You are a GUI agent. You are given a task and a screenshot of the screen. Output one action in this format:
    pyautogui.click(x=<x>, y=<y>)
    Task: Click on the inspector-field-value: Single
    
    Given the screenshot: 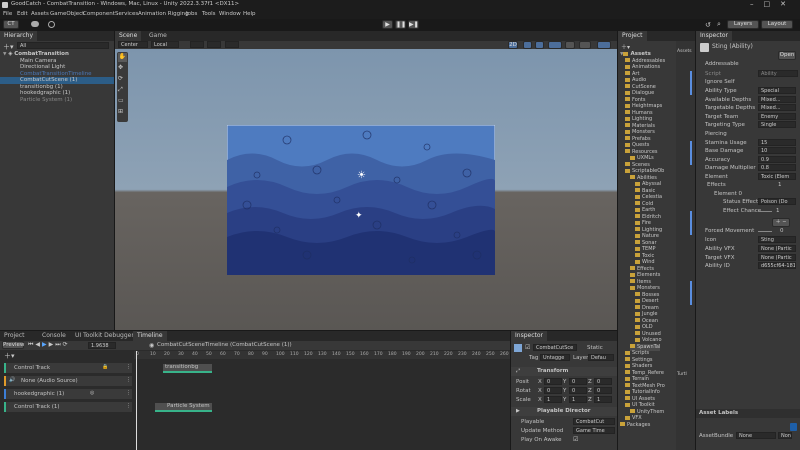 What is the action you would take?
    pyautogui.click(x=777, y=125)
    